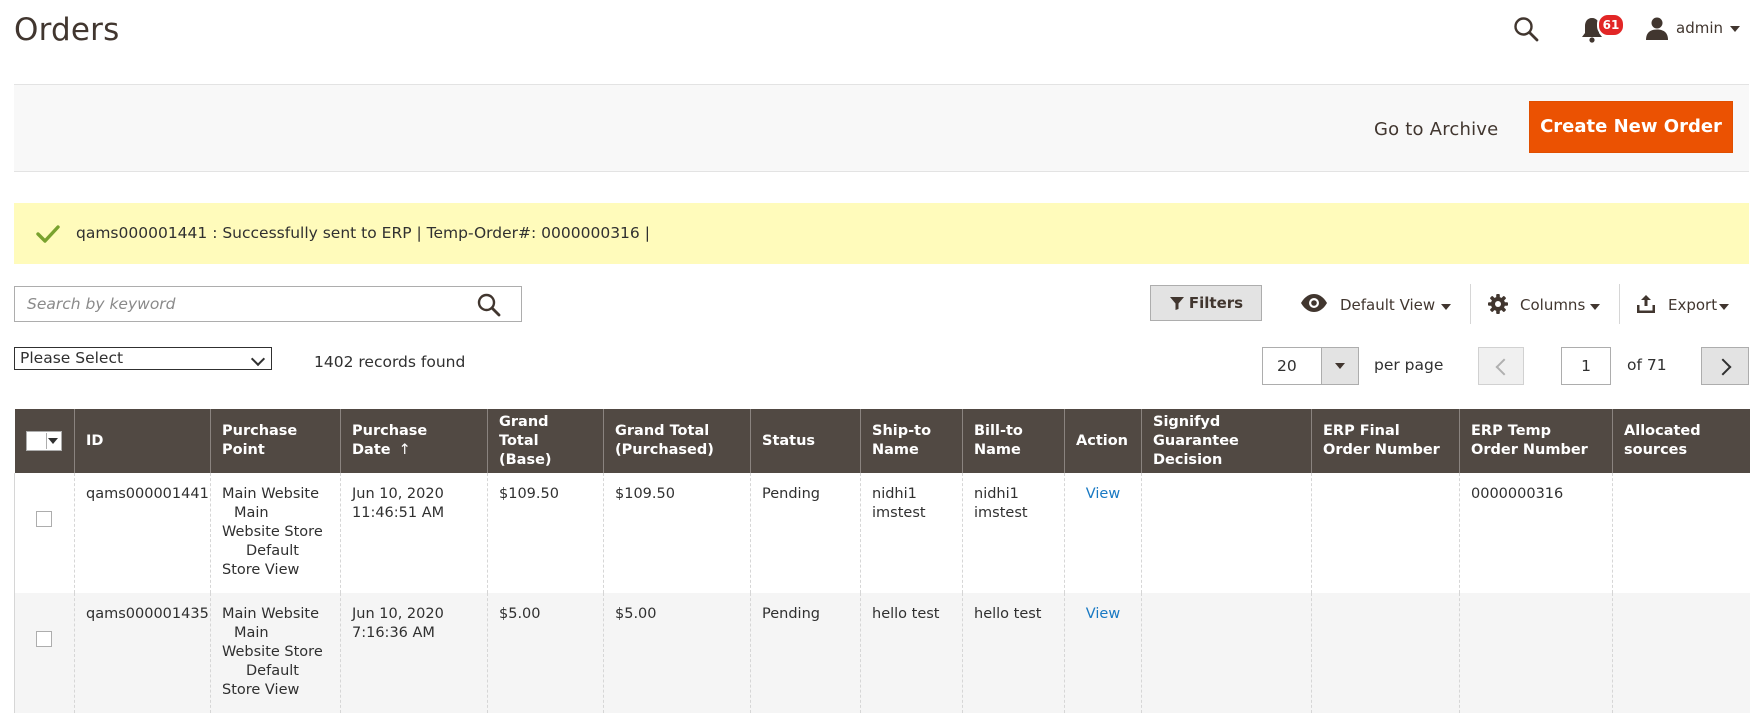  I want to click on default-view-dropdown: Default View, so click(1387, 305).